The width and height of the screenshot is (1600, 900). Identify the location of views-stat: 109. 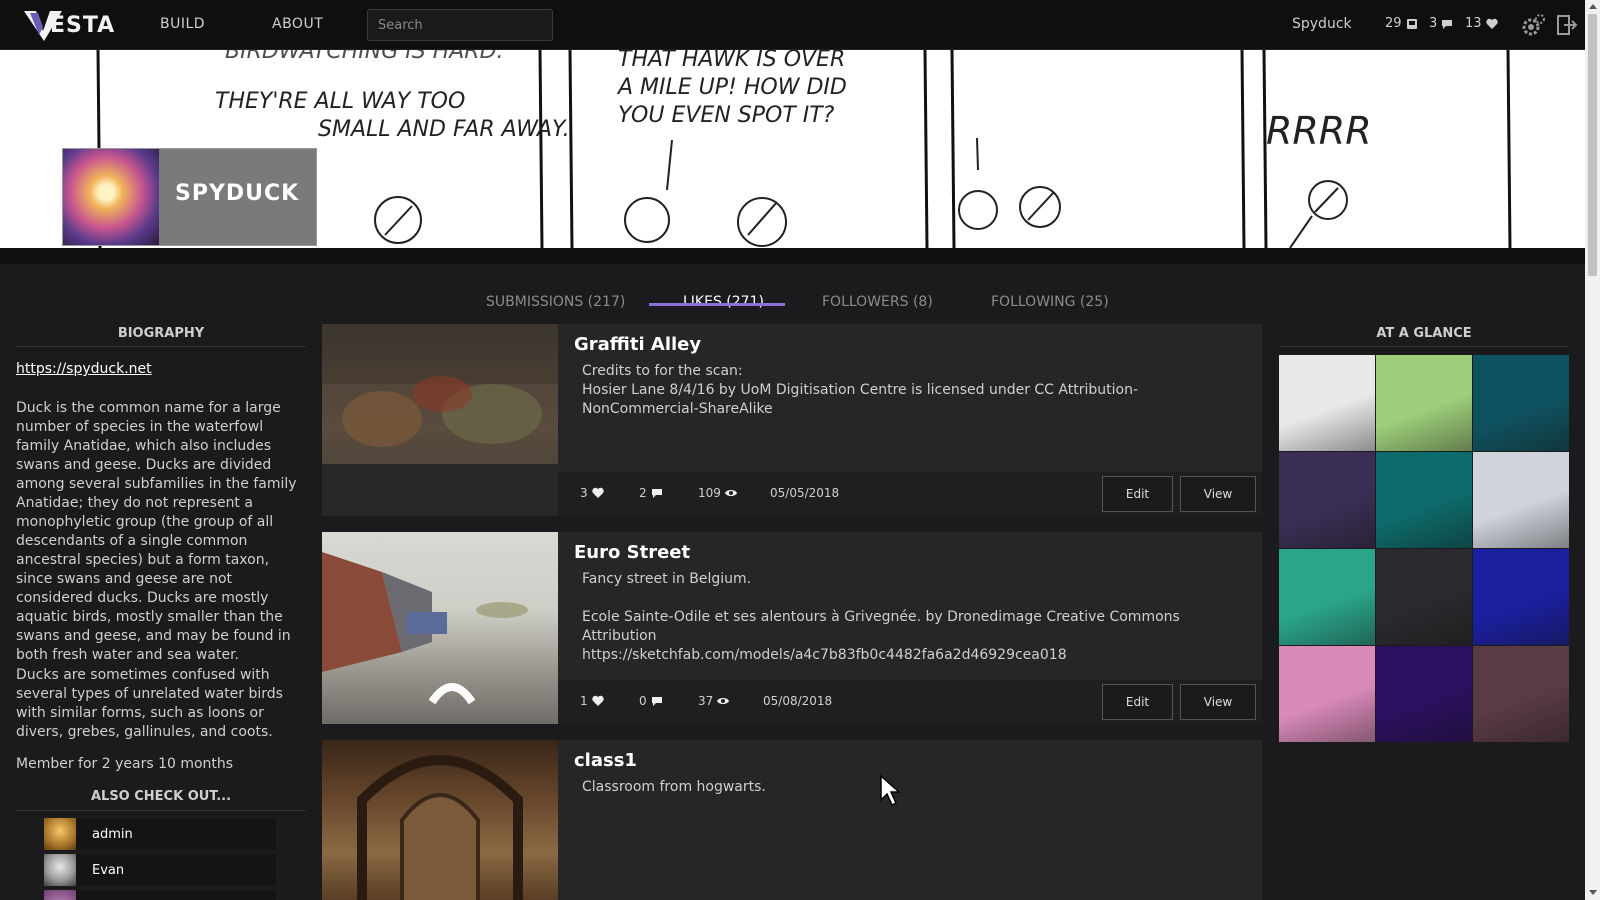
(717, 493).